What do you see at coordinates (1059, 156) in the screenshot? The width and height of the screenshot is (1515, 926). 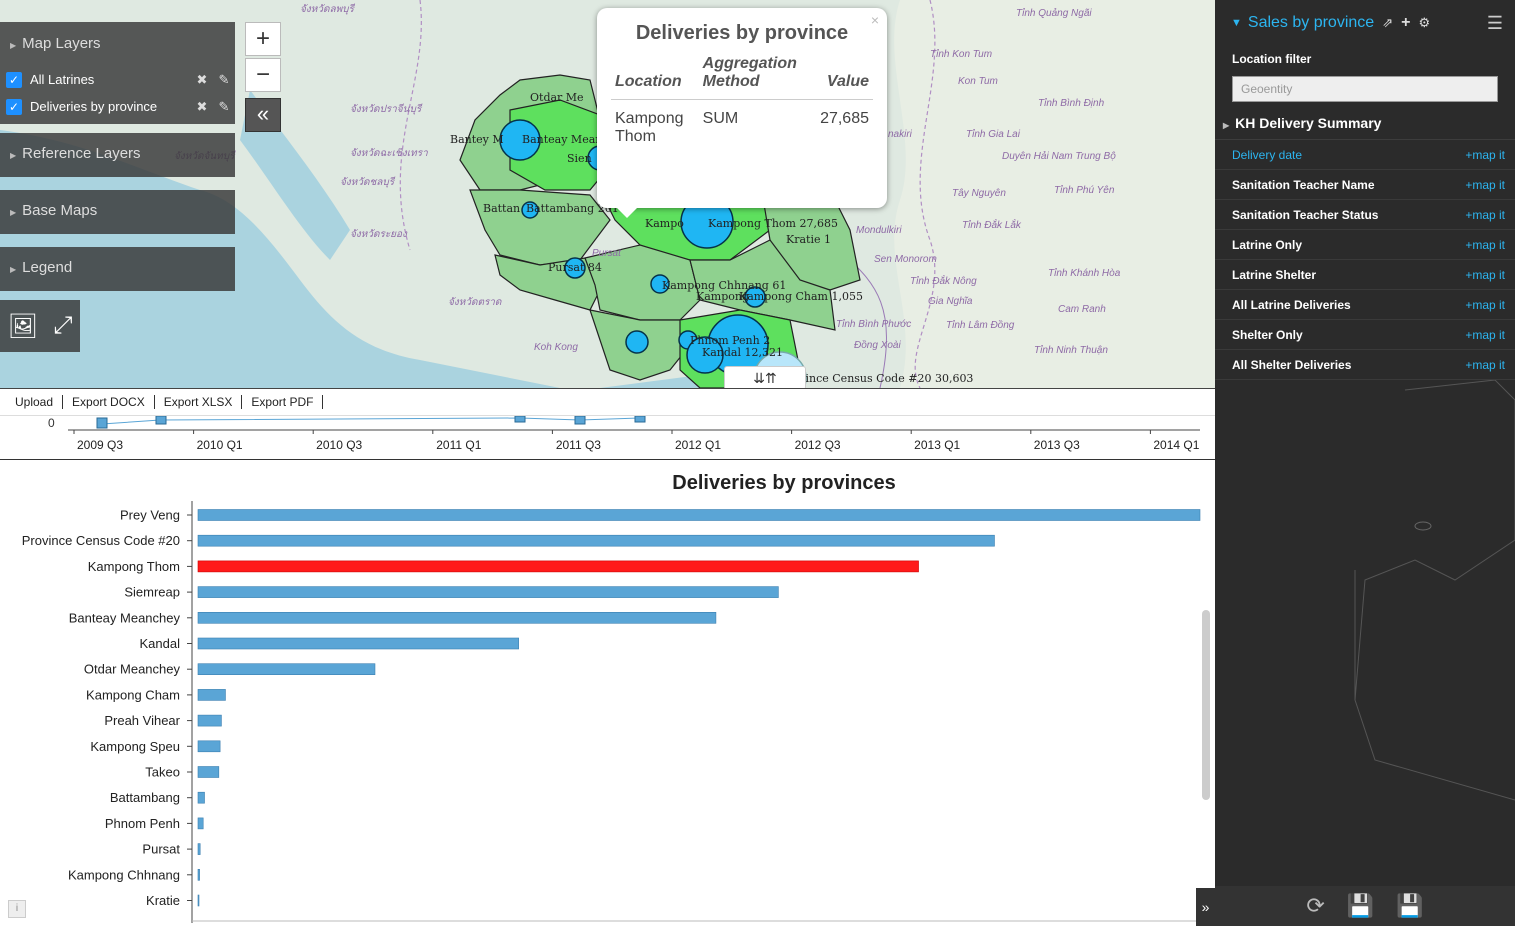 I see `place-label: Duyên Hải Nam Trung Bộ` at bounding box center [1059, 156].